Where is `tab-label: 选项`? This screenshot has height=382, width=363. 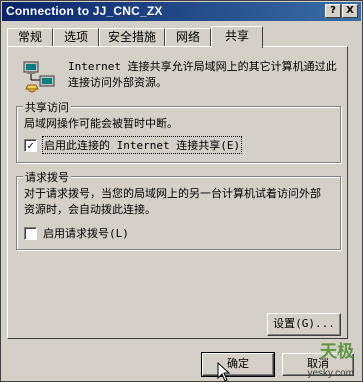
tab-label: 选项 is located at coordinates (75, 37).